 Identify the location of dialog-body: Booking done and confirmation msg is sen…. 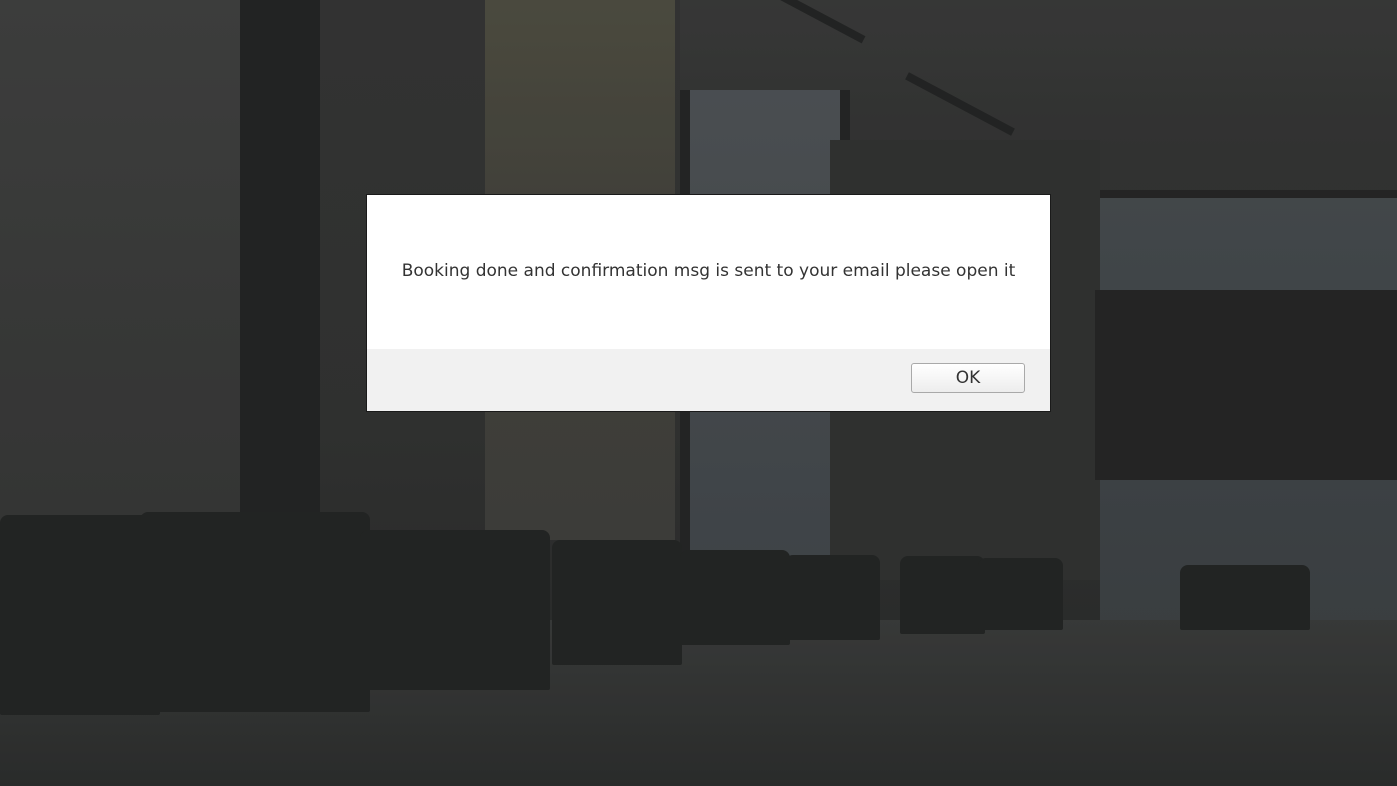
(708, 272).